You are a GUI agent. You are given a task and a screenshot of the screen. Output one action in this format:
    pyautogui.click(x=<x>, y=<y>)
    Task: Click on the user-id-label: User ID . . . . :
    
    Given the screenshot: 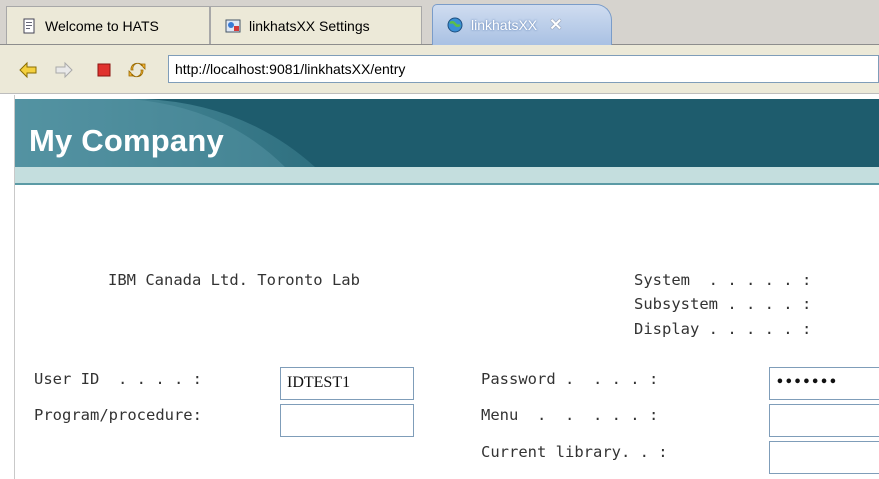 What is the action you would take?
    pyautogui.click(x=118, y=379)
    